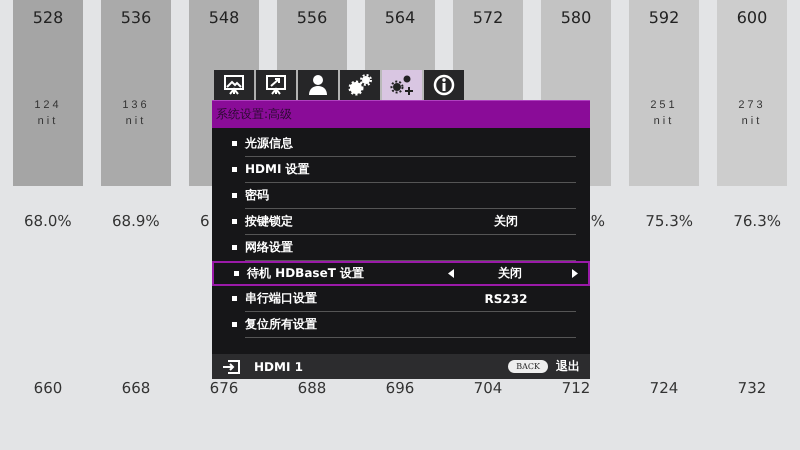  I want to click on exit-label: 退出, so click(568, 366).